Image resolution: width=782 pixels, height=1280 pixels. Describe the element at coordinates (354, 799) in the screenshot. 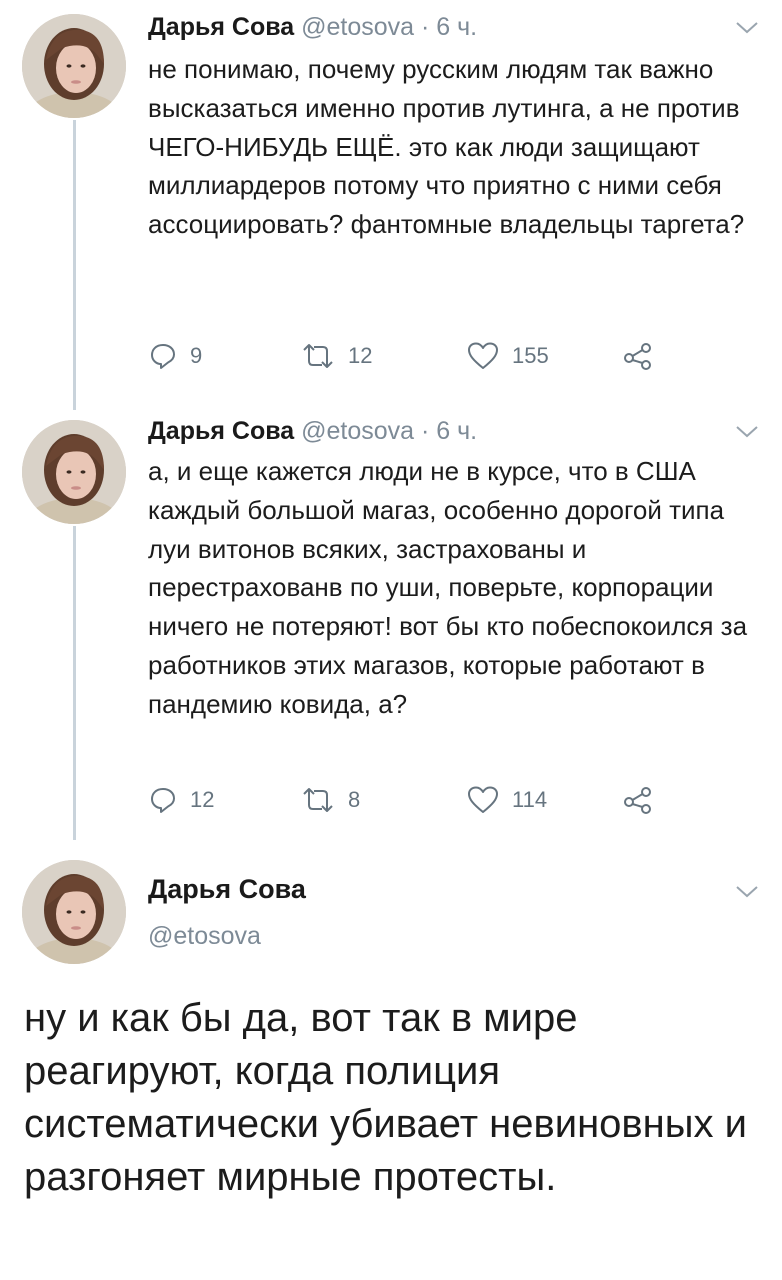

I see `retweet-count: 8` at that location.